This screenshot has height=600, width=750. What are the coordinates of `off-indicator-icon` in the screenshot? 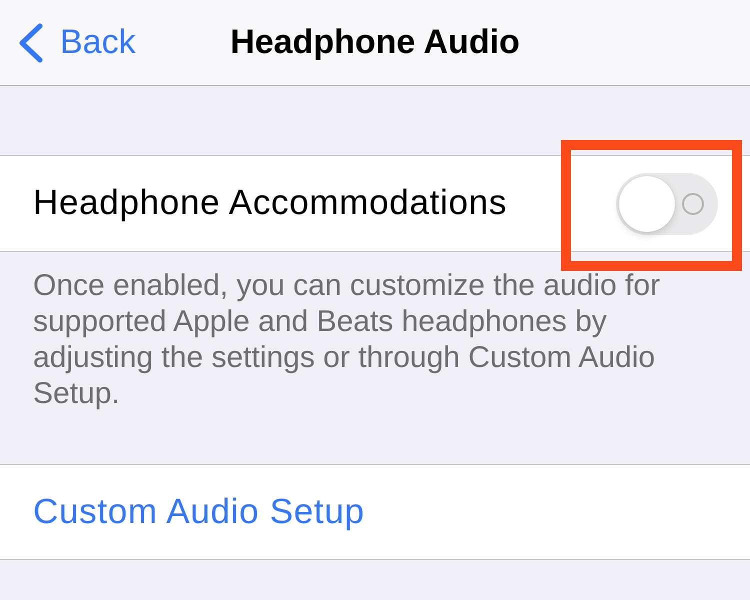 It's located at (693, 203).